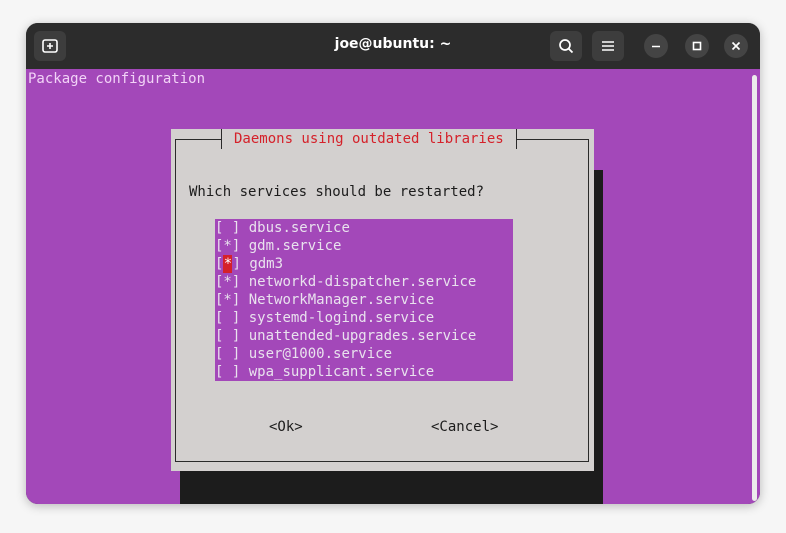 Image resolution: width=786 pixels, height=533 pixels. What do you see at coordinates (337, 192) in the screenshot?
I see `dialog-question: Which services should be restarted?` at bounding box center [337, 192].